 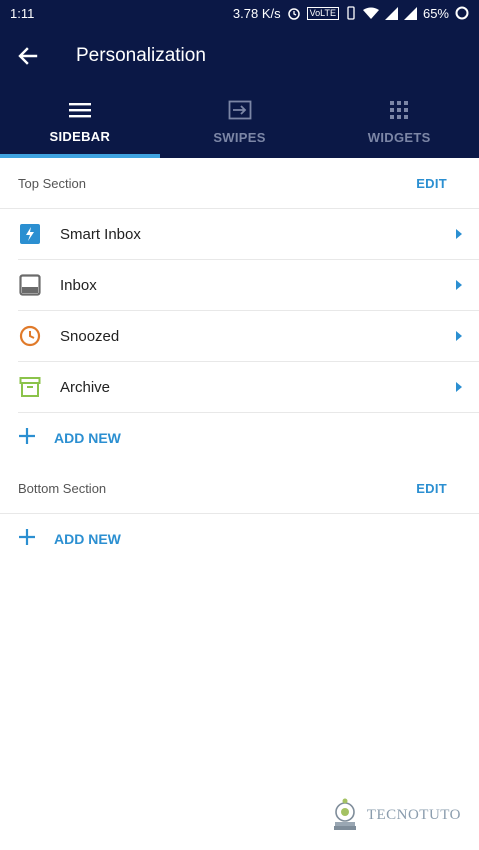 I want to click on menu-icon, so click(x=79, y=109).